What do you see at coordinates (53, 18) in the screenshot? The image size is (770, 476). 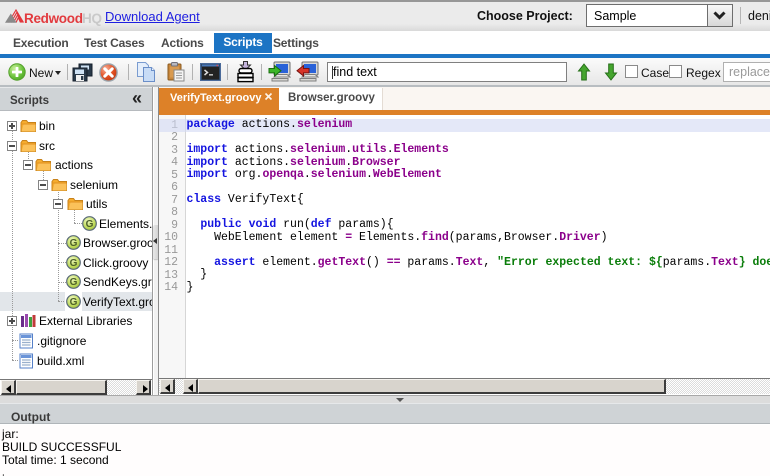 I see `svg-text: Redwood` at bounding box center [53, 18].